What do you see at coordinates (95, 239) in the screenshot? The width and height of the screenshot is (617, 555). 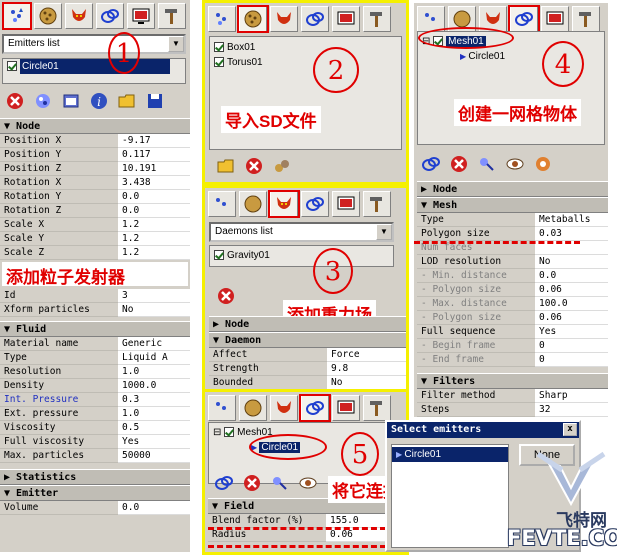 I see `property-row: Scale Y 1.2` at bounding box center [95, 239].